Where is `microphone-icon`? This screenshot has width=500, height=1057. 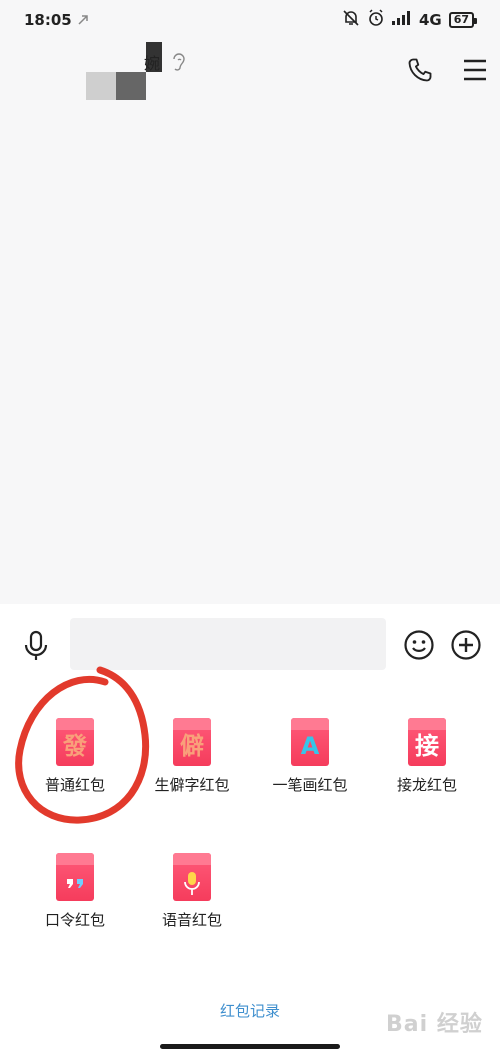 microphone-icon is located at coordinates (192, 883).